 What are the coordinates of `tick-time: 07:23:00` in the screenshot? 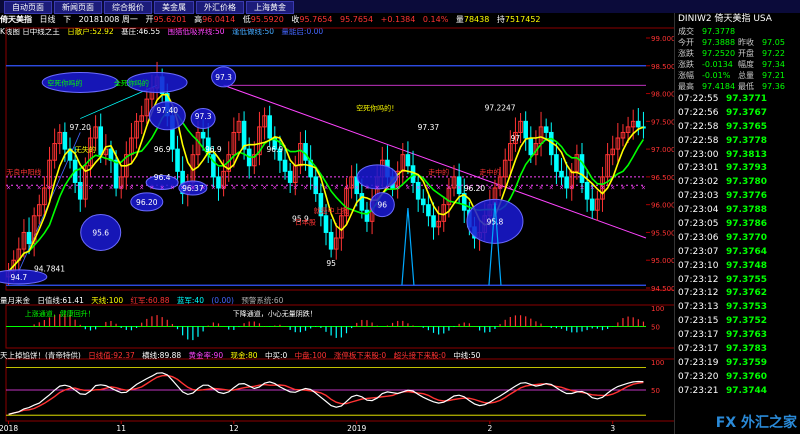 It's located at (698, 154).